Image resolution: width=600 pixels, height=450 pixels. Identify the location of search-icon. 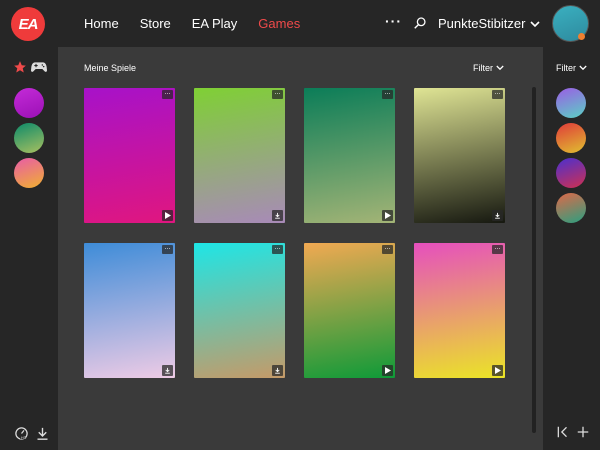
(420, 25).